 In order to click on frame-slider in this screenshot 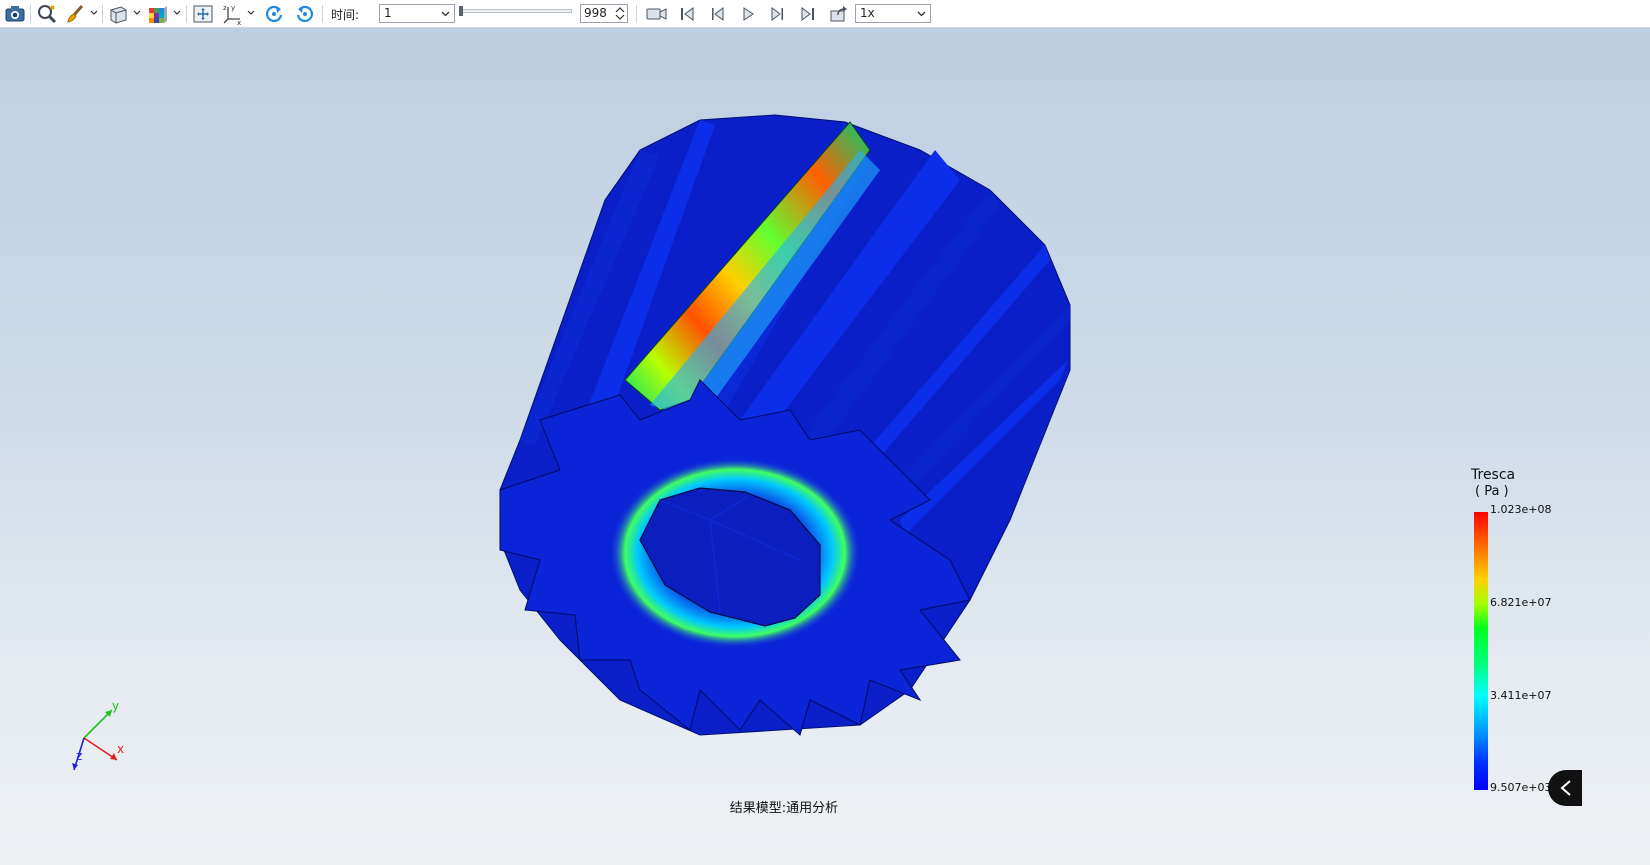, I will do `click(517, 11)`.